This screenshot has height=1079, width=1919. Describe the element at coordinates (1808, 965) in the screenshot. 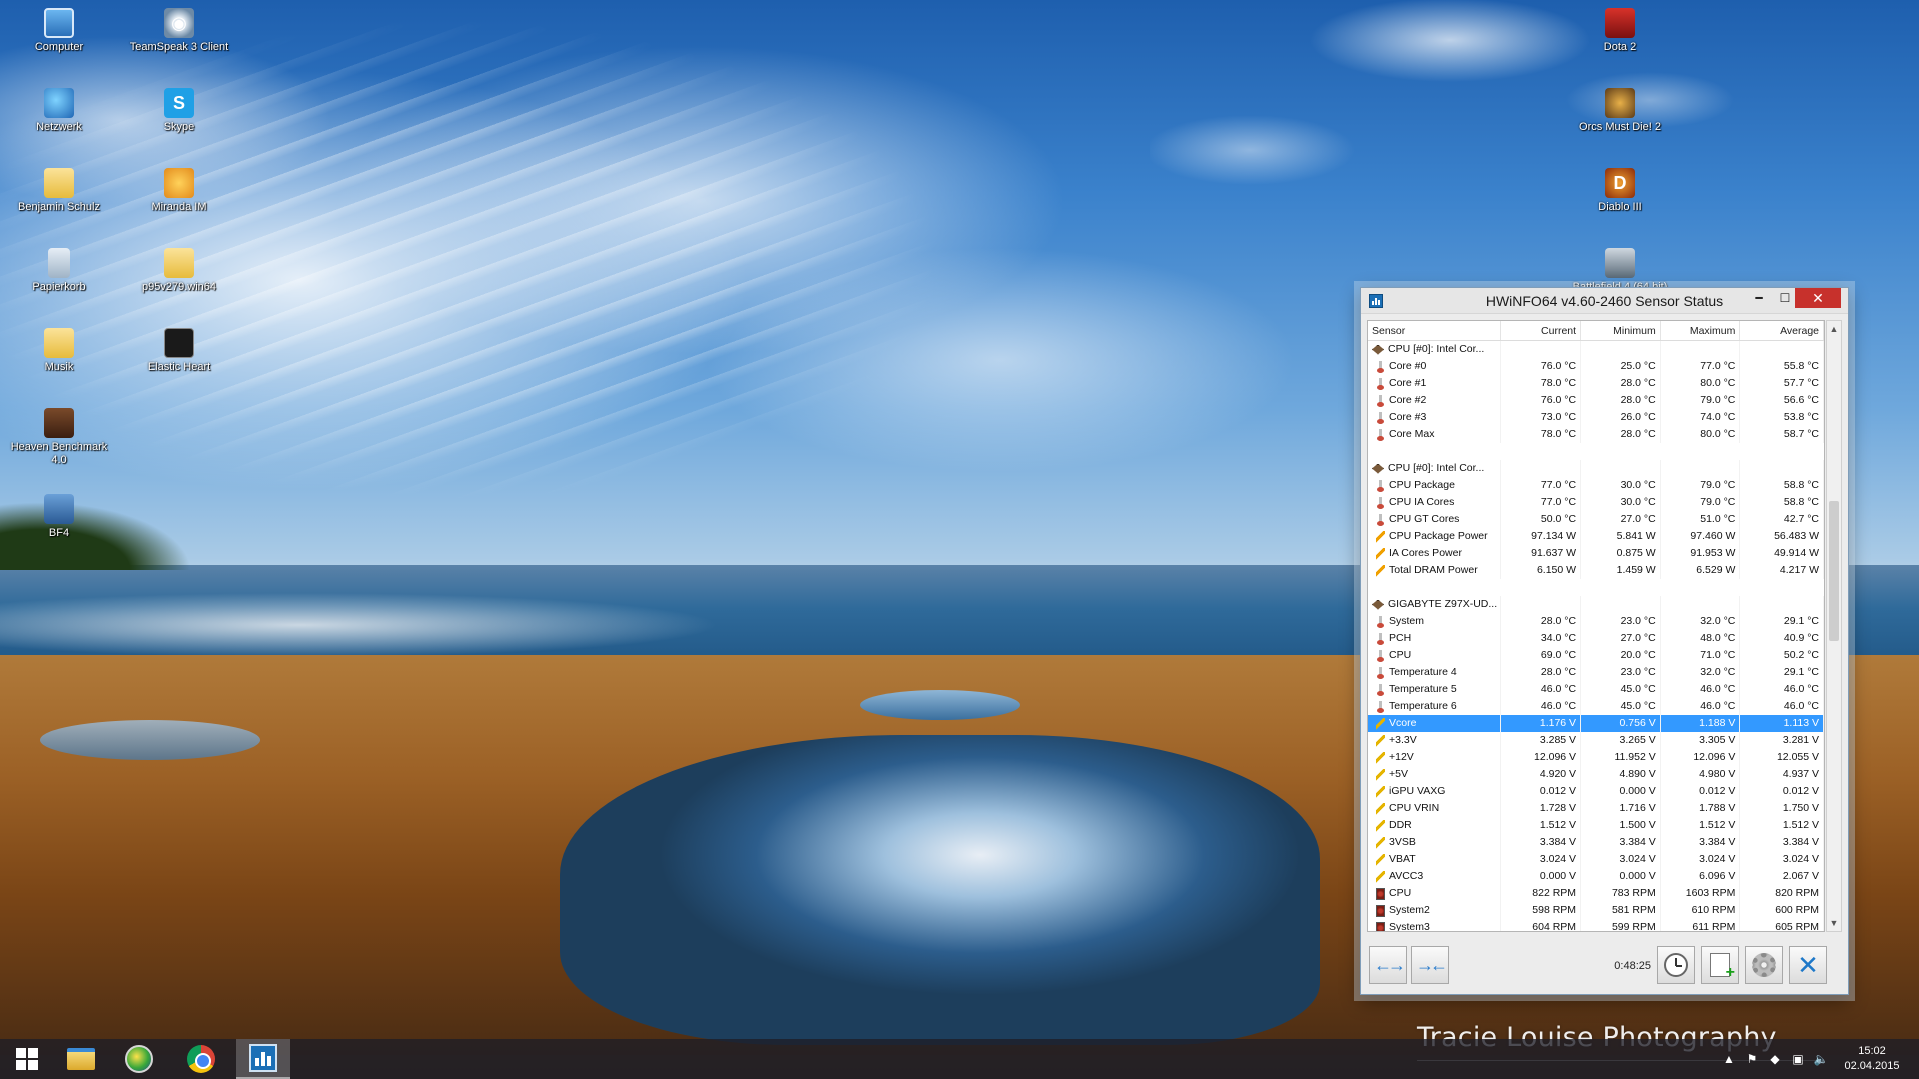

I see `close-sensors-button: ✕` at that location.